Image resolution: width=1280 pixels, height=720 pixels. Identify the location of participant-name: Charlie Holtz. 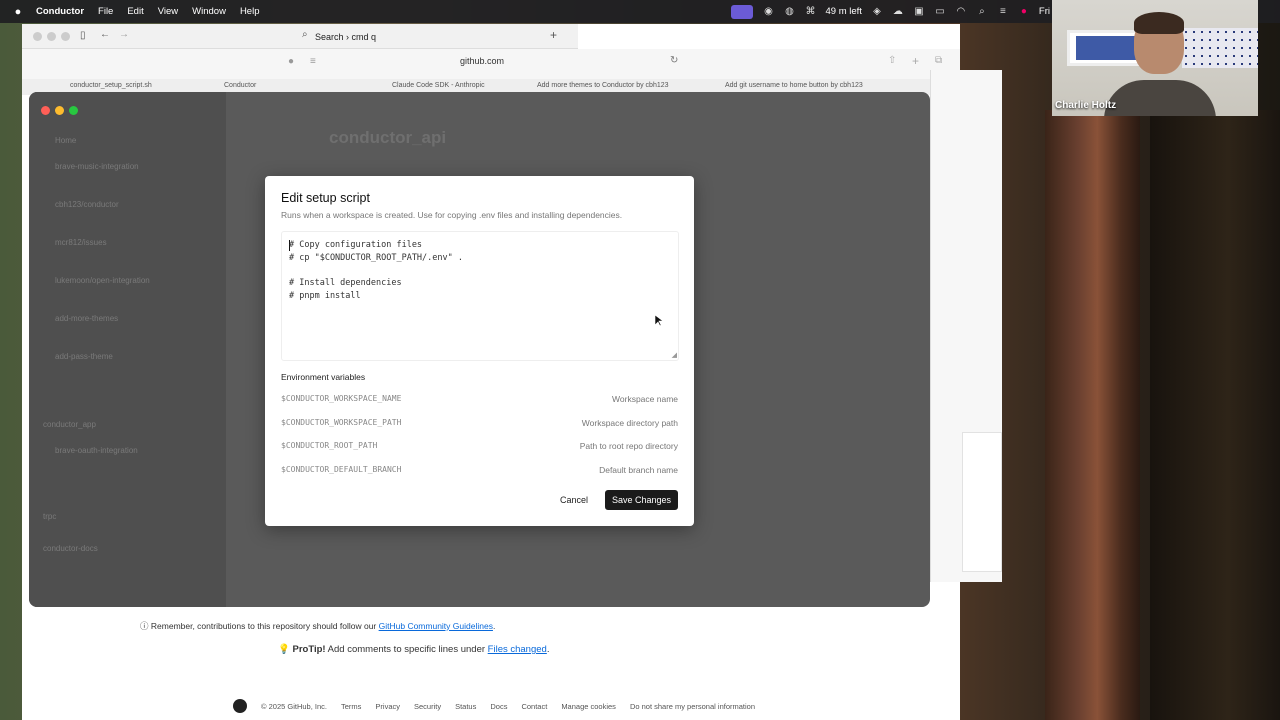
(1086, 105).